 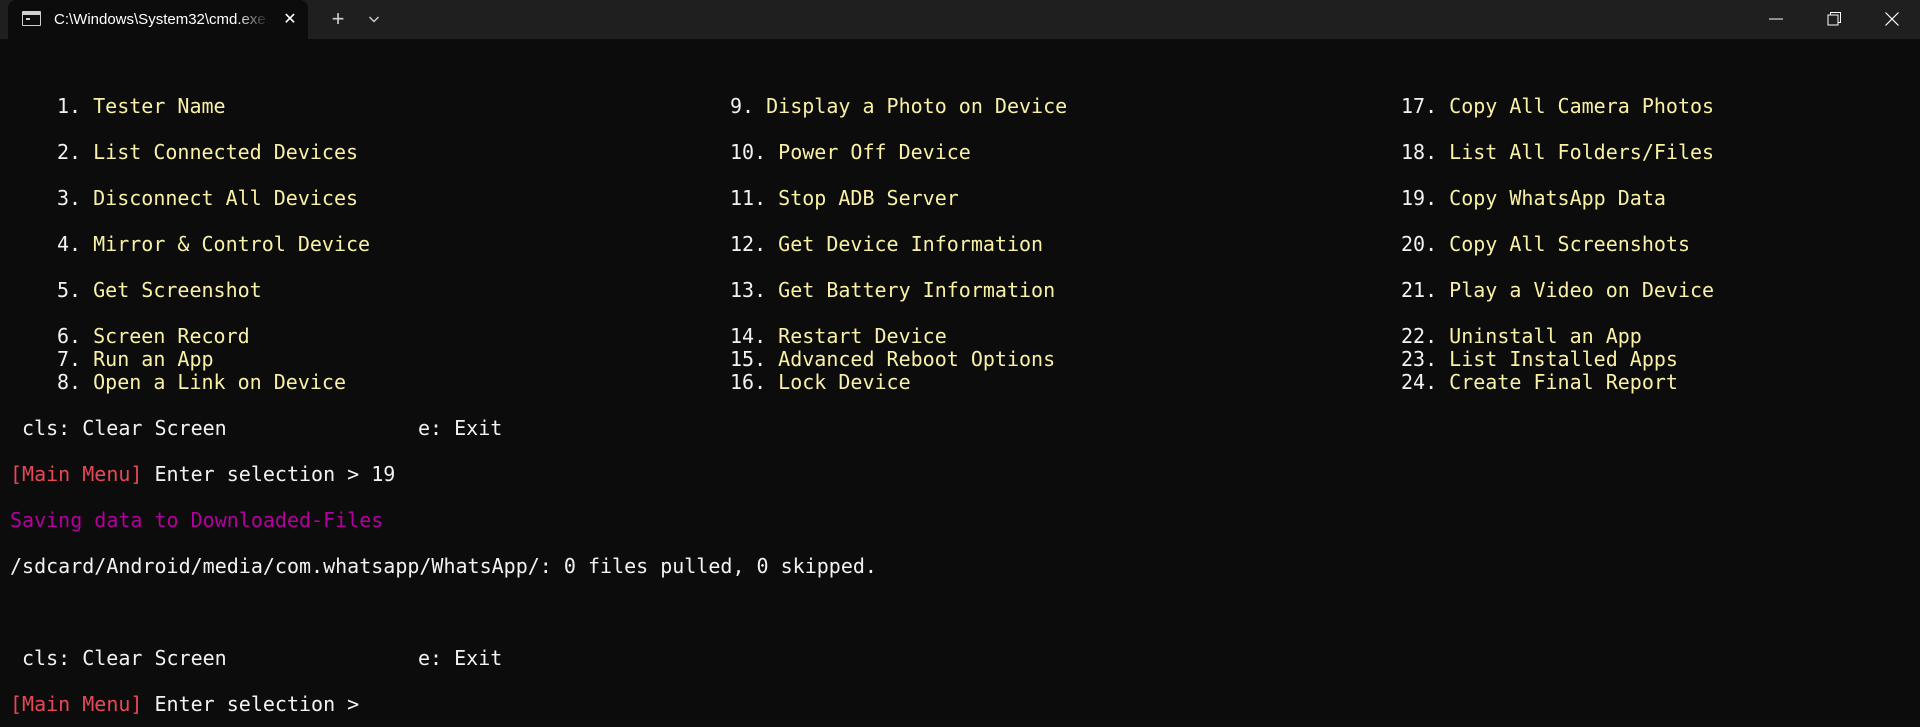 I want to click on active-tab: C:\Windows\System32\cmd.exe ✕, so click(x=158, y=19).